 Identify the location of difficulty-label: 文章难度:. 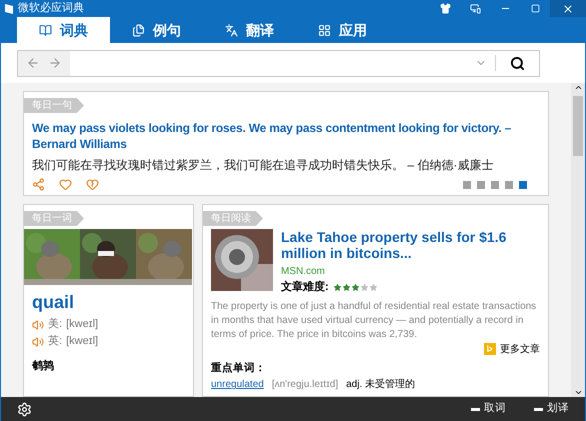
(305, 287).